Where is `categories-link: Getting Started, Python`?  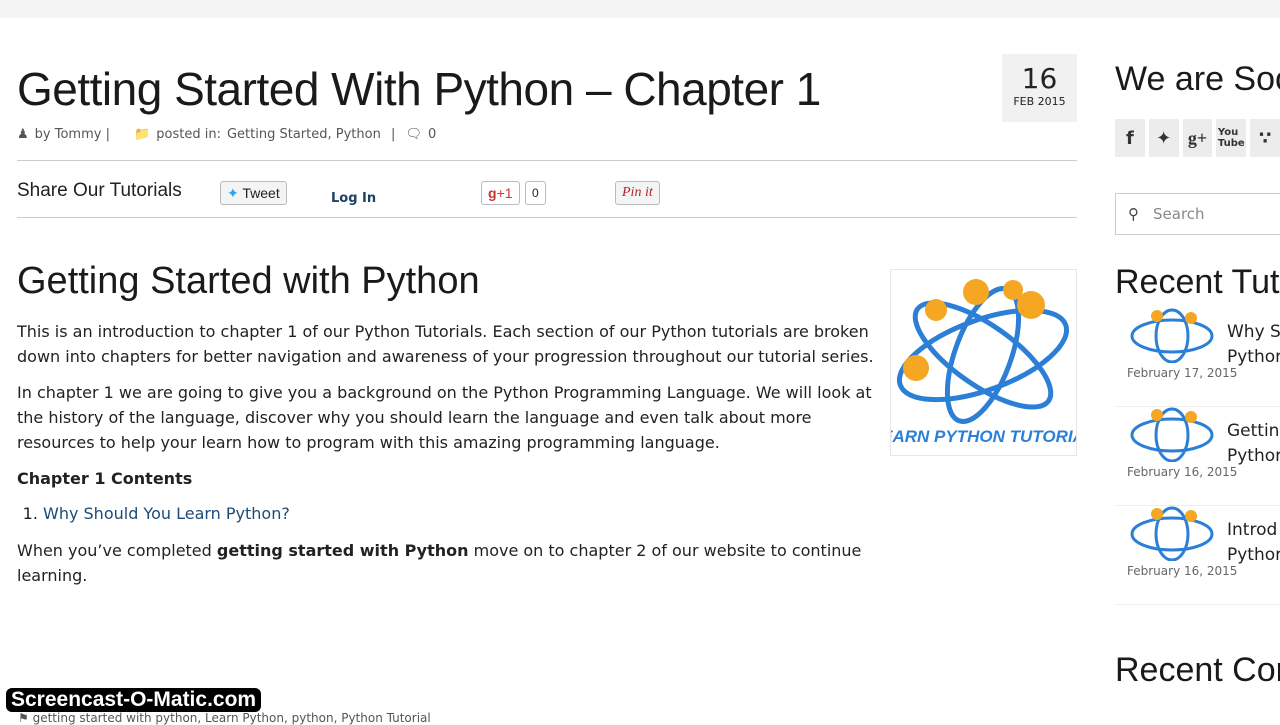
categories-link: Getting Started, Python is located at coordinates (304, 134).